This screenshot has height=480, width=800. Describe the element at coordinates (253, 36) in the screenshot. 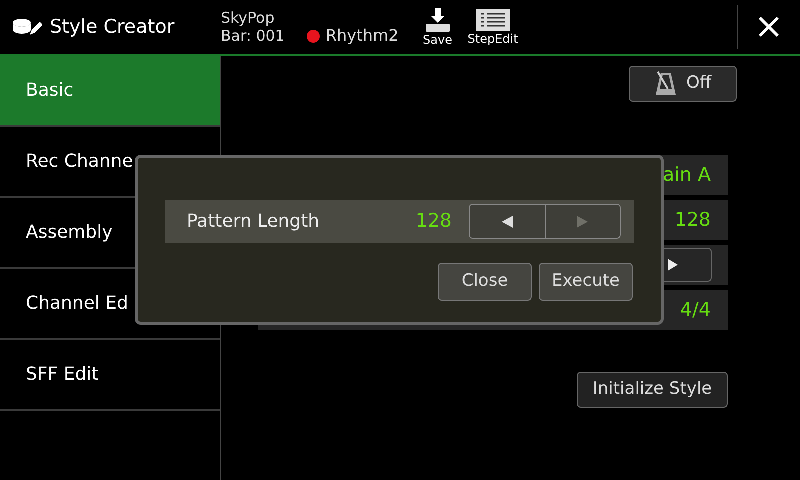

I see `bar-number: Bar: 001` at that location.